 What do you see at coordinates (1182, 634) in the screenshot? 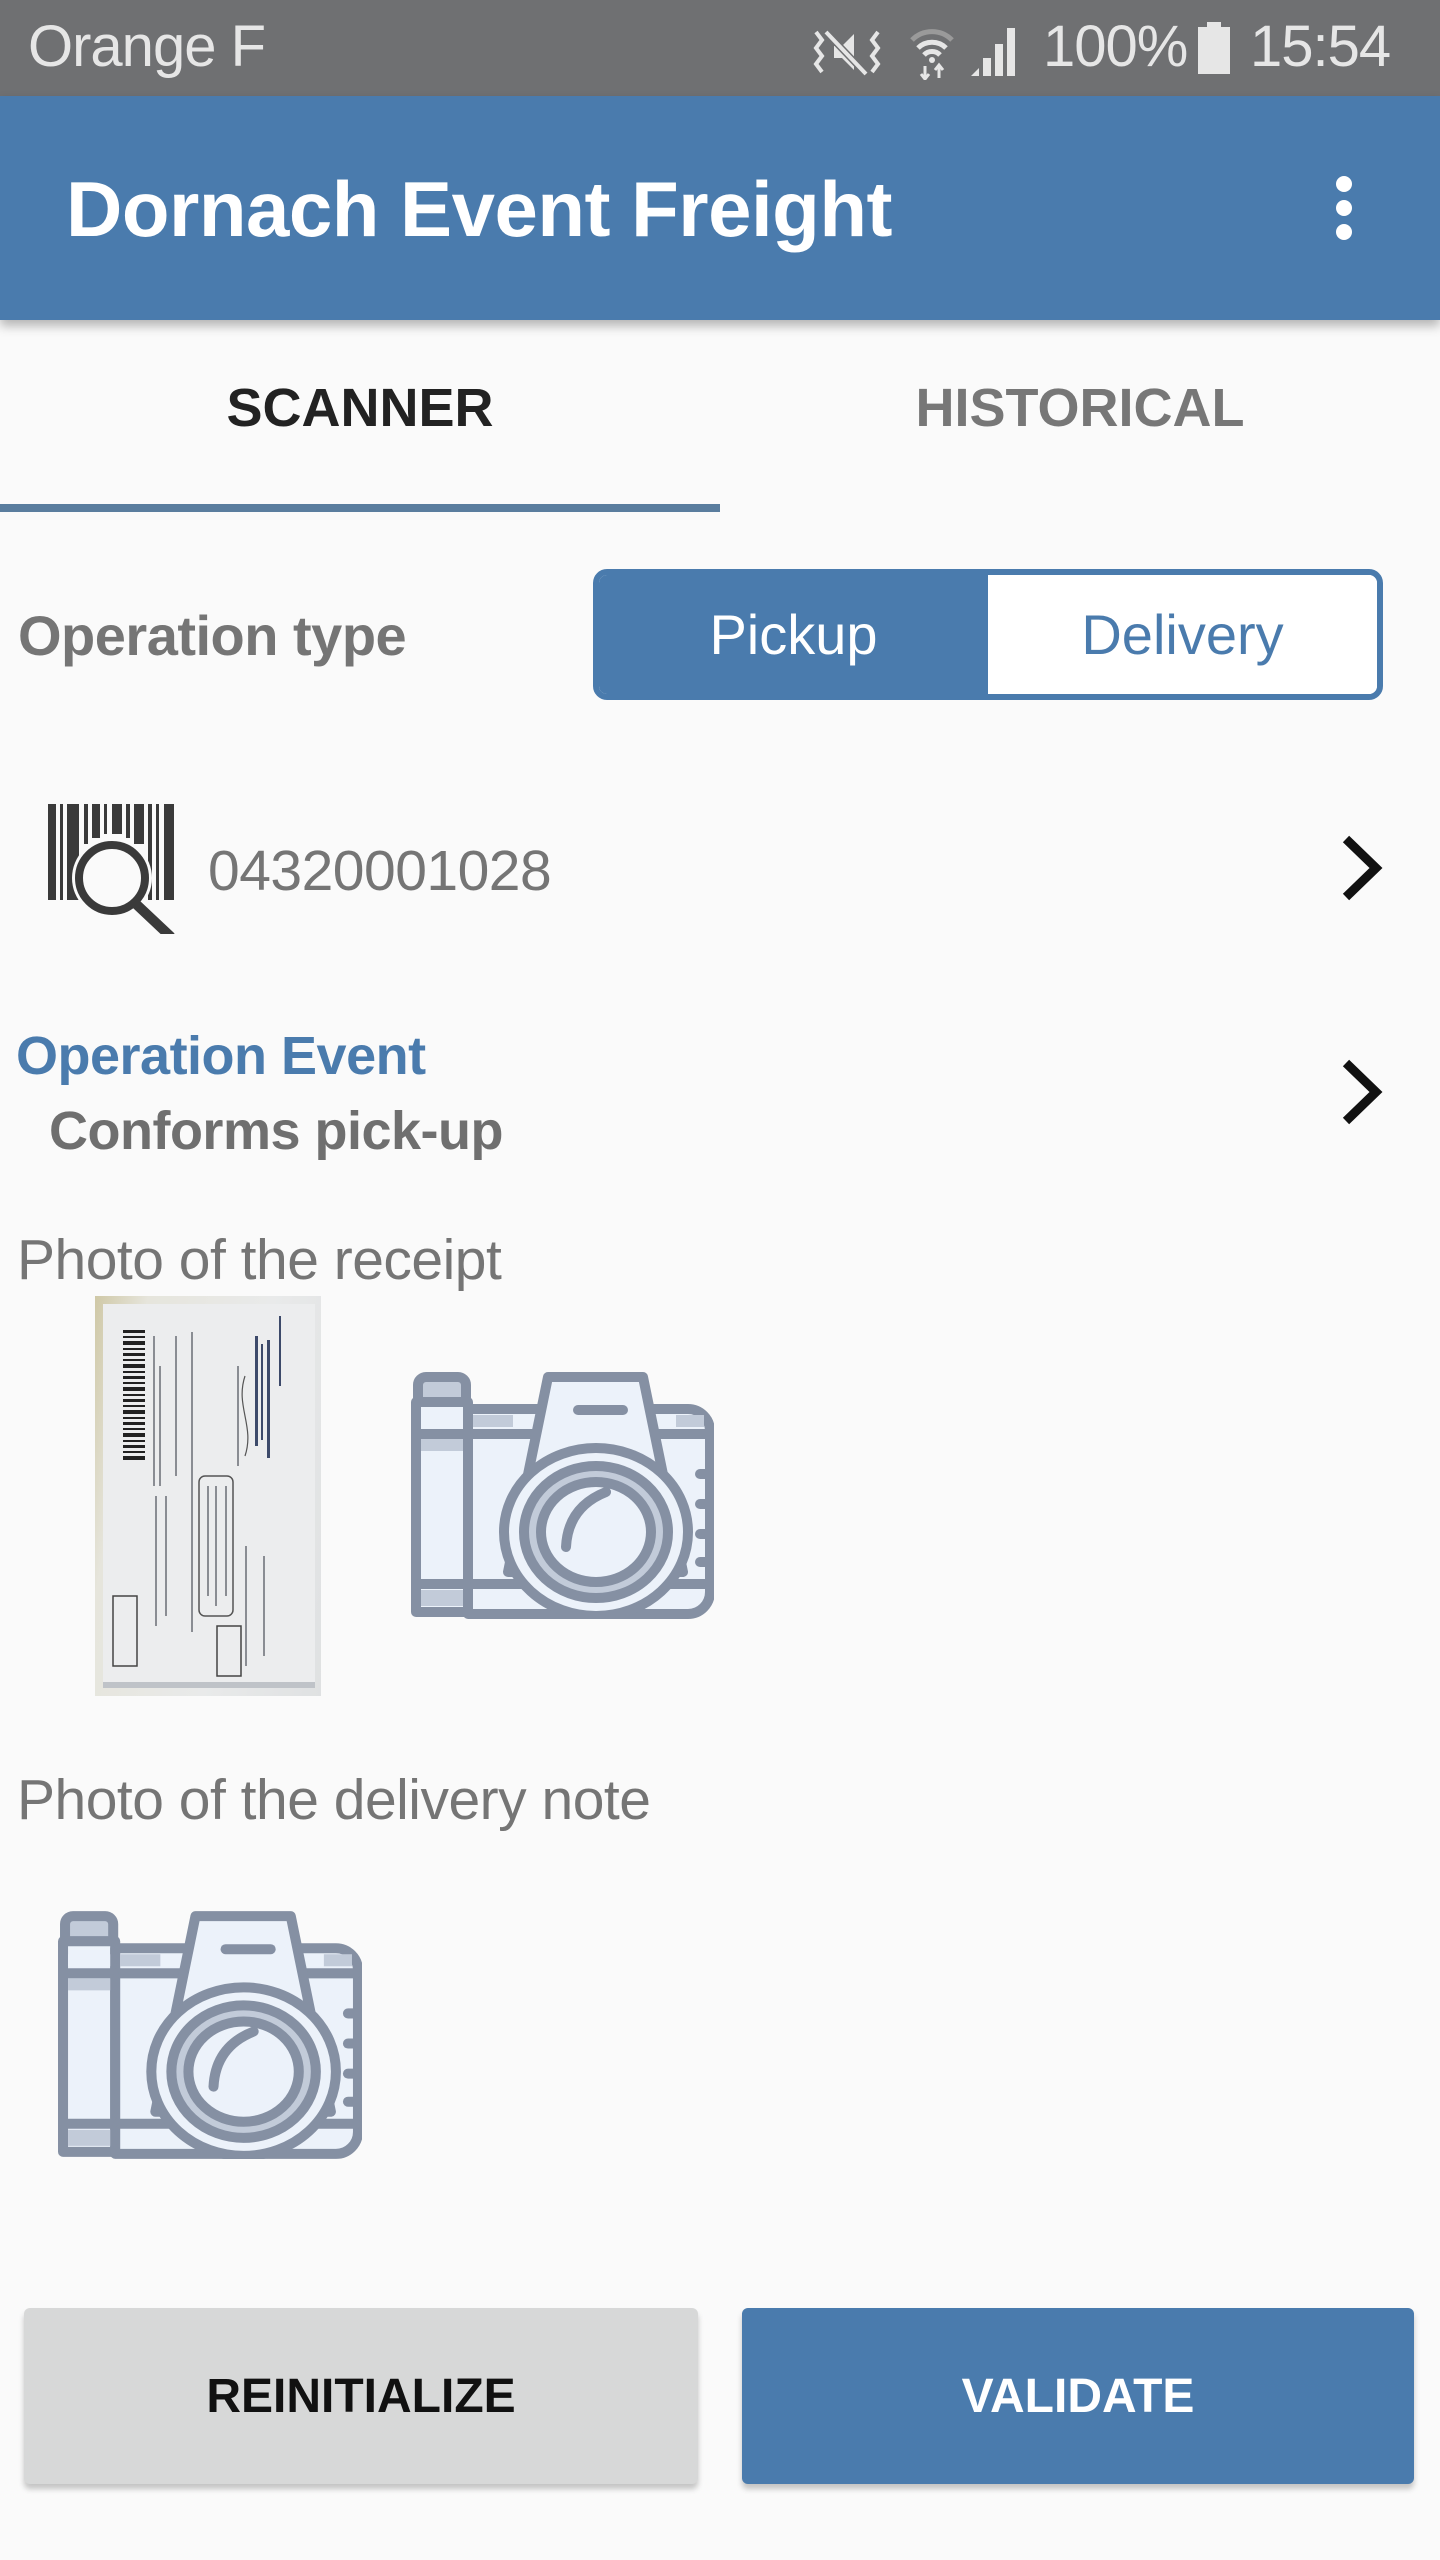
I see `delivery-option: Delivery` at bounding box center [1182, 634].